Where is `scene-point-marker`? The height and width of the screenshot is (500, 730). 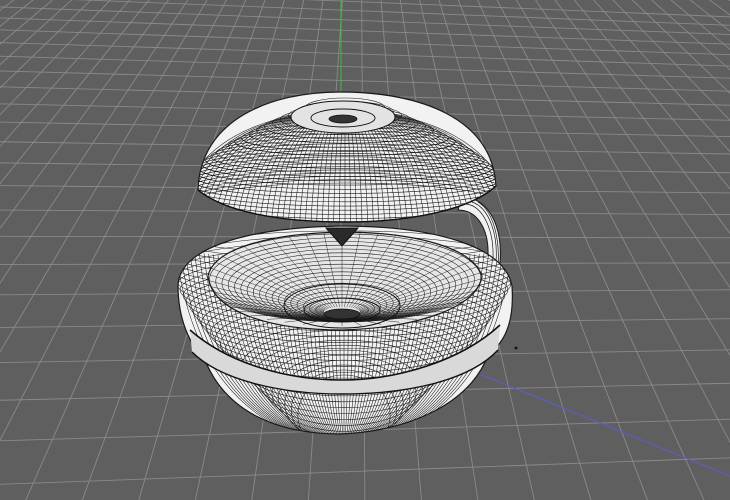
scene-point-marker is located at coordinates (516, 348).